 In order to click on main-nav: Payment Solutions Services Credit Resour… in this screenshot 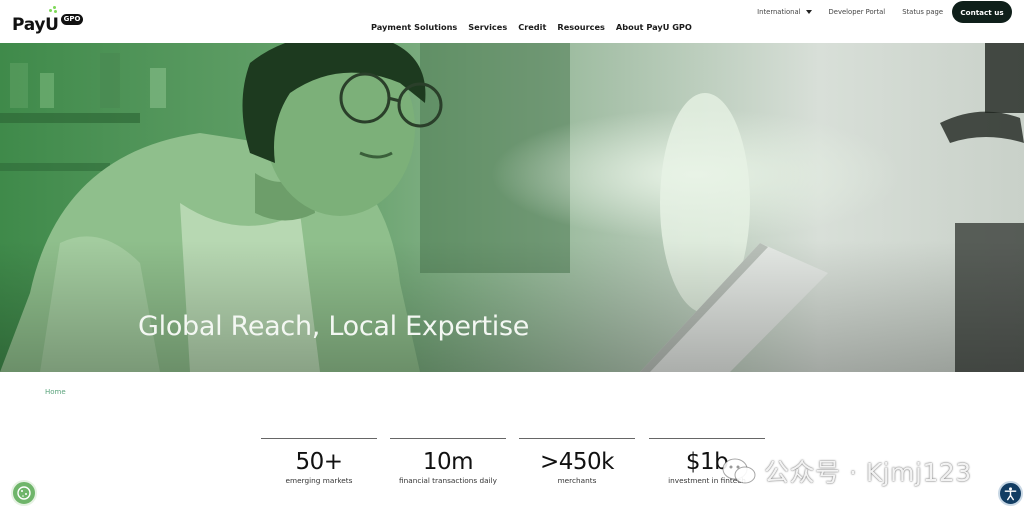, I will do `click(531, 27)`.